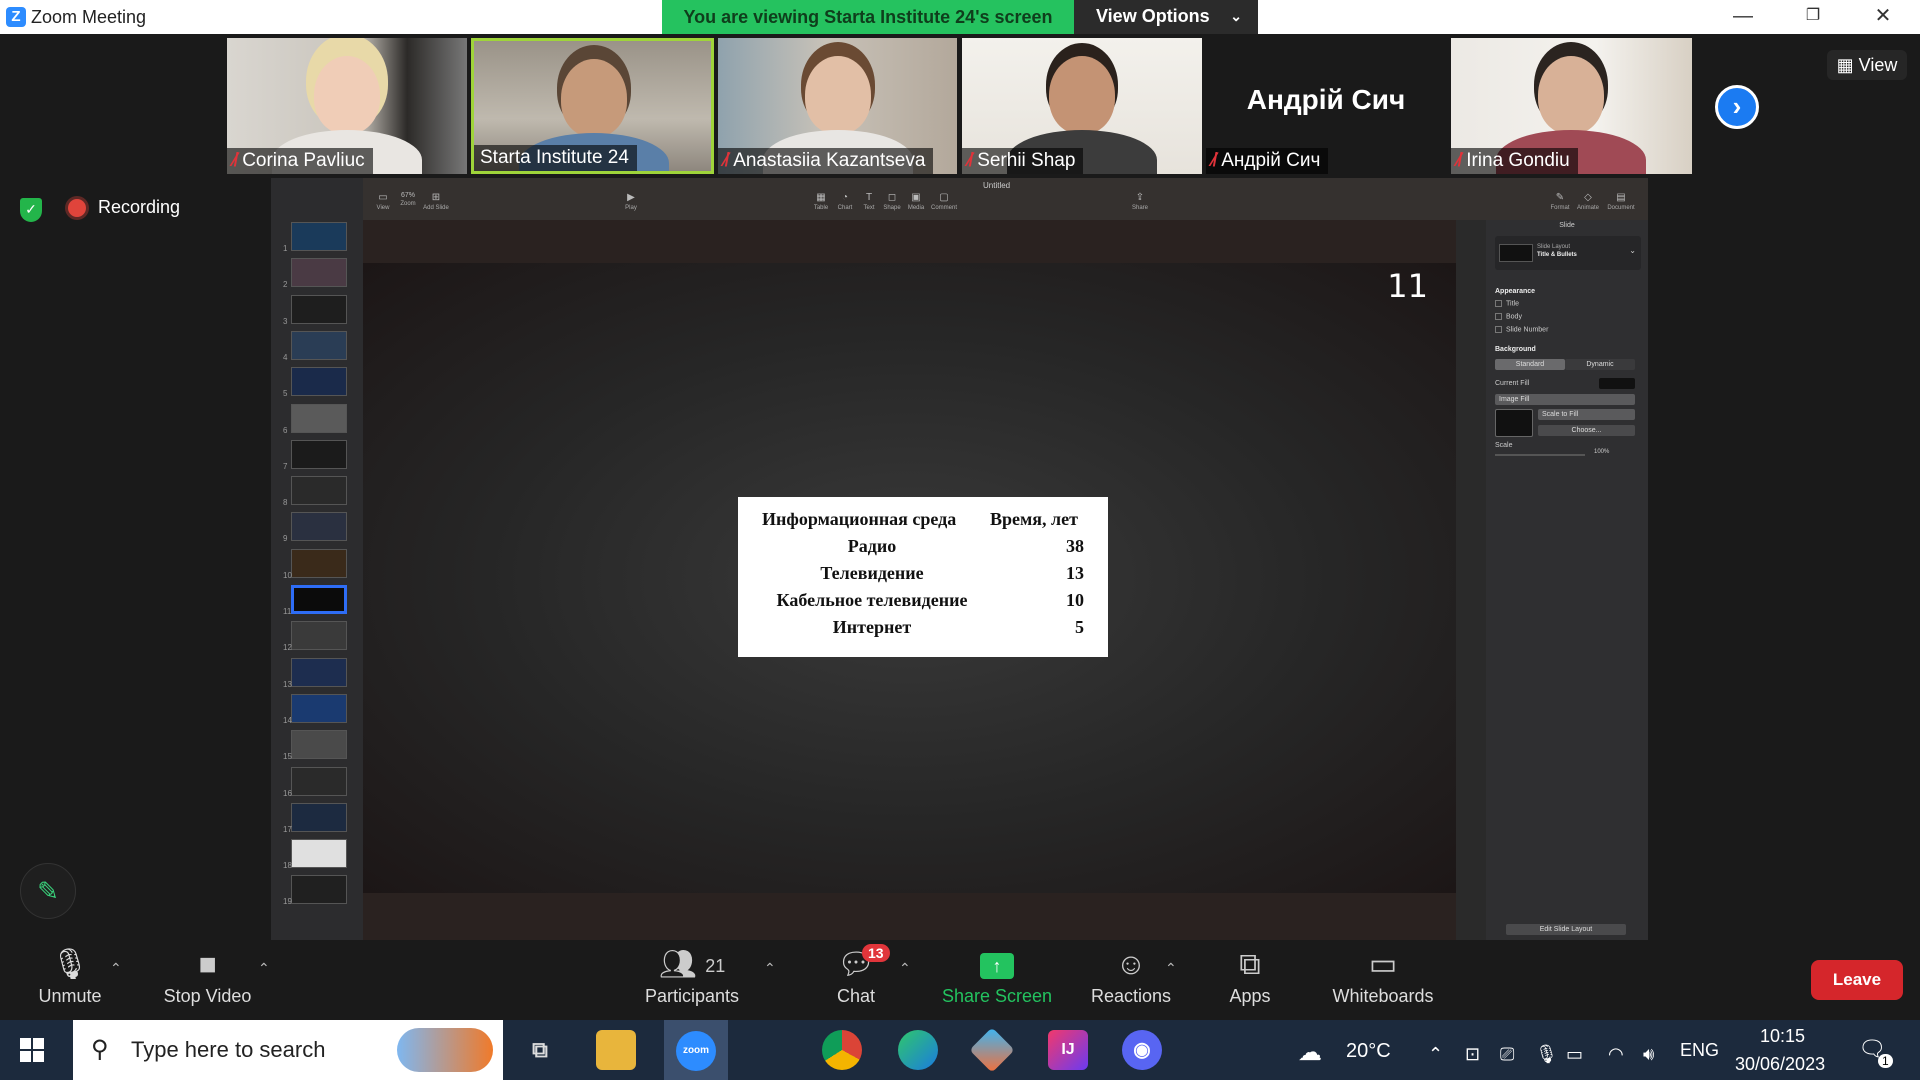  Describe the element at coordinates (1250, 973) in the screenshot. I see `apps-button: ⧉ Apps` at that location.